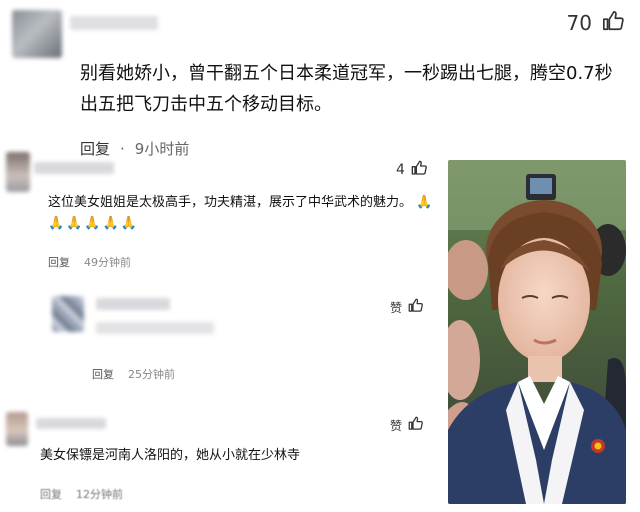 This screenshot has height=512, width=640. Describe the element at coordinates (155, 328) in the screenshot. I see `reply-text-blurred` at that location.